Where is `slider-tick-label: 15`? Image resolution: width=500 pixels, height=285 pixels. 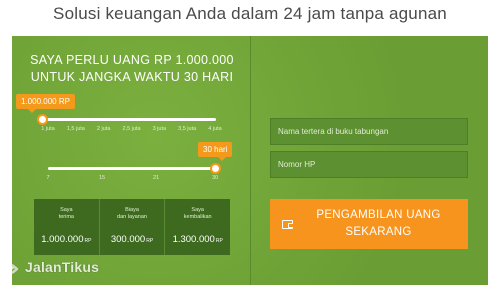 slider-tick-label: 15 is located at coordinates (102, 178).